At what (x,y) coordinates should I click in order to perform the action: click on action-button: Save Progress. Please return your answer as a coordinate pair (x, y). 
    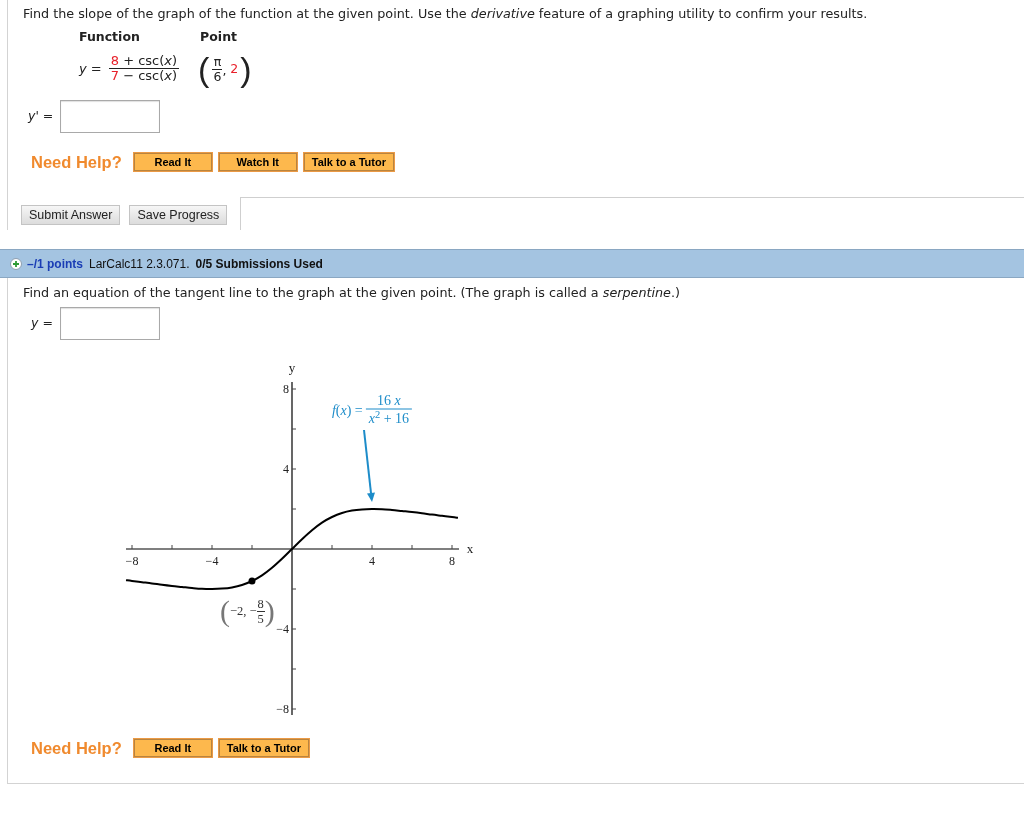
    Looking at the image, I should click on (178, 215).